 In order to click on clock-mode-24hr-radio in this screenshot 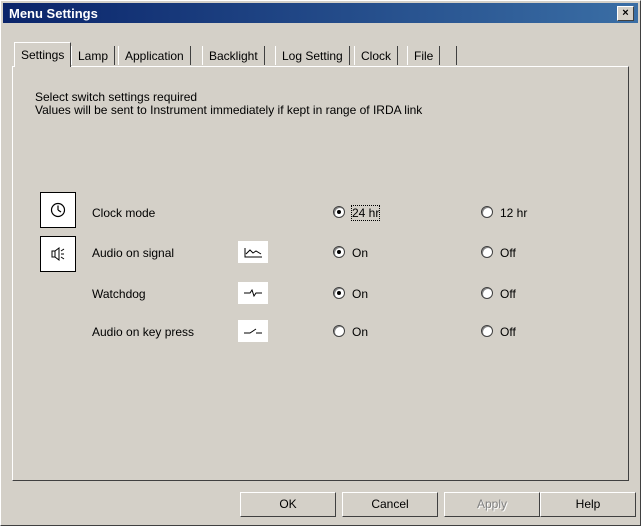, I will do `click(339, 212)`.